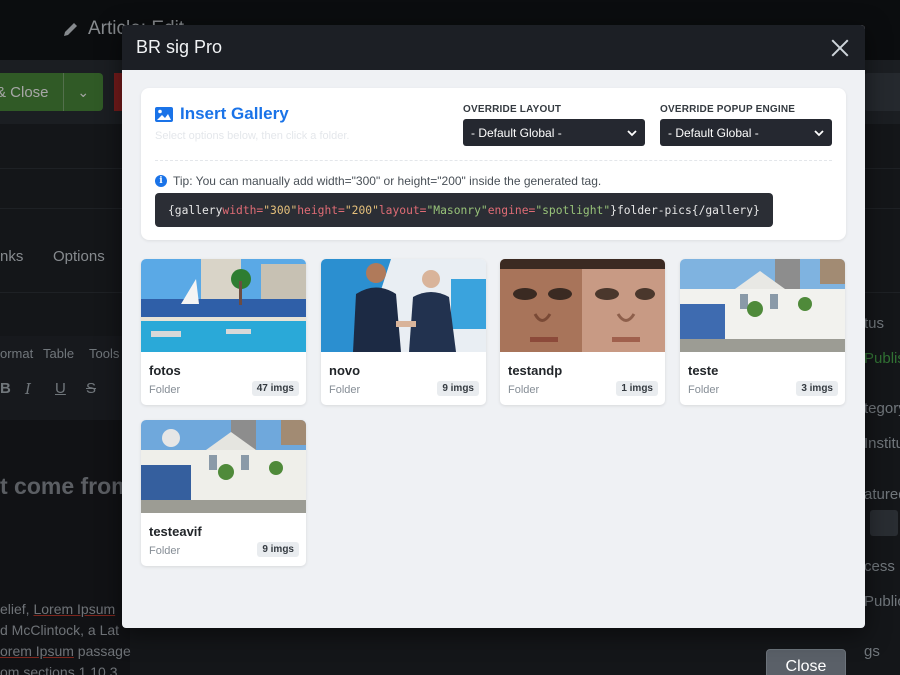 Image resolution: width=900 pixels, height=675 pixels. I want to click on panel-title: Insert Gallery, so click(222, 114).